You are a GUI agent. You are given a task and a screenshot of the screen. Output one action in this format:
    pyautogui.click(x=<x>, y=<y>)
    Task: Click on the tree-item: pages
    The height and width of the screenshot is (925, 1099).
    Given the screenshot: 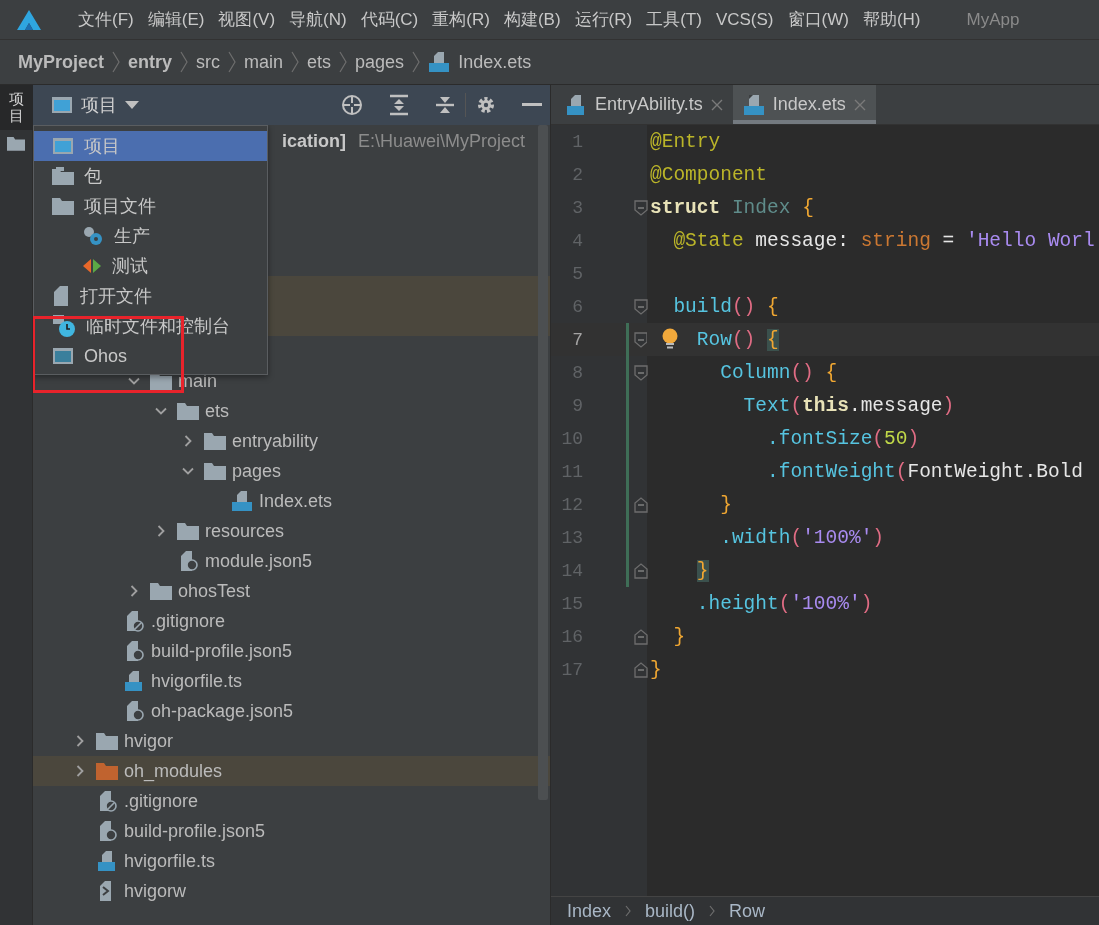 What is the action you would take?
    pyautogui.click(x=257, y=471)
    